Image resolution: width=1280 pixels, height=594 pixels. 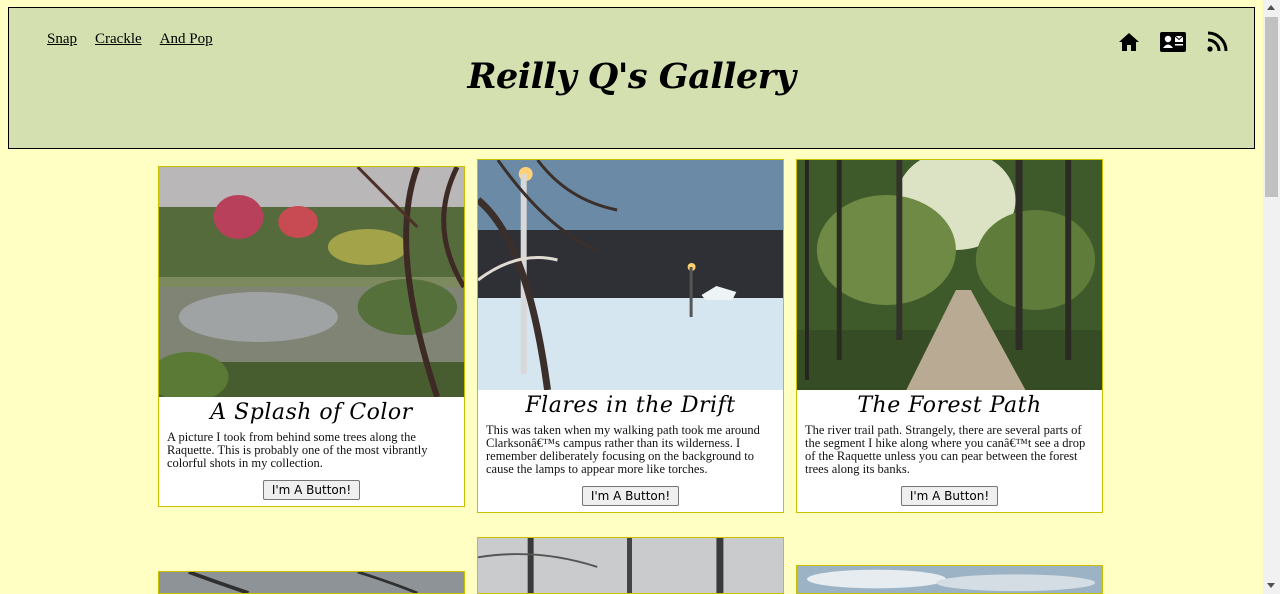 I want to click on card-title: The Forest Path, so click(x=949, y=405).